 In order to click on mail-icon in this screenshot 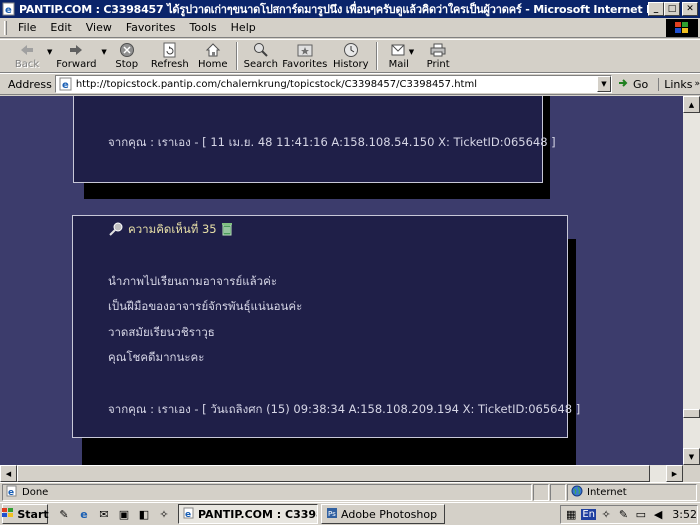, I will do `click(399, 49)`.